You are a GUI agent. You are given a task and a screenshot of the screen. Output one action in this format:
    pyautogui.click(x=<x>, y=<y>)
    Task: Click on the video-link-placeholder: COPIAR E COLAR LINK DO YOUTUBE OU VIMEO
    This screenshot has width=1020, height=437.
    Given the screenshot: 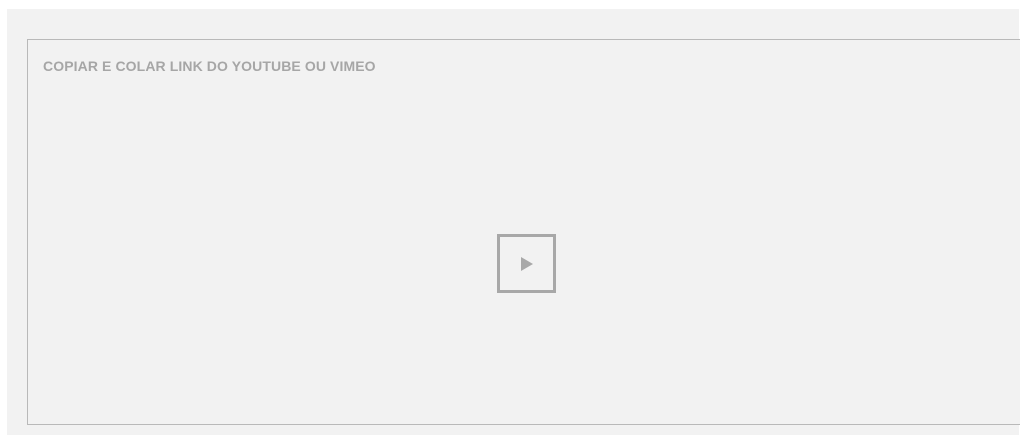 What is the action you would take?
    pyautogui.click(x=209, y=66)
    